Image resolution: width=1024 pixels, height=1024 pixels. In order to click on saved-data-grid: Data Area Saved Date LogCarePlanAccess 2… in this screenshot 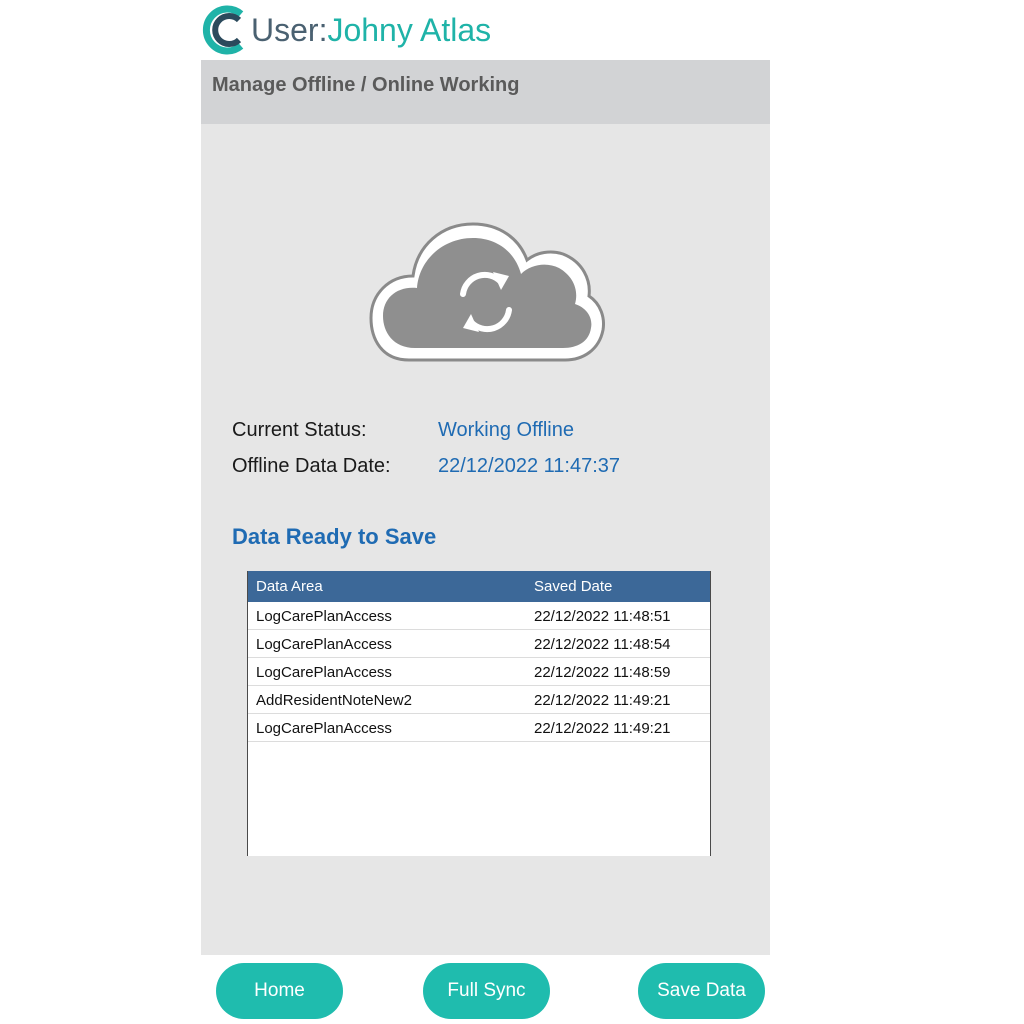, I will do `click(479, 713)`.